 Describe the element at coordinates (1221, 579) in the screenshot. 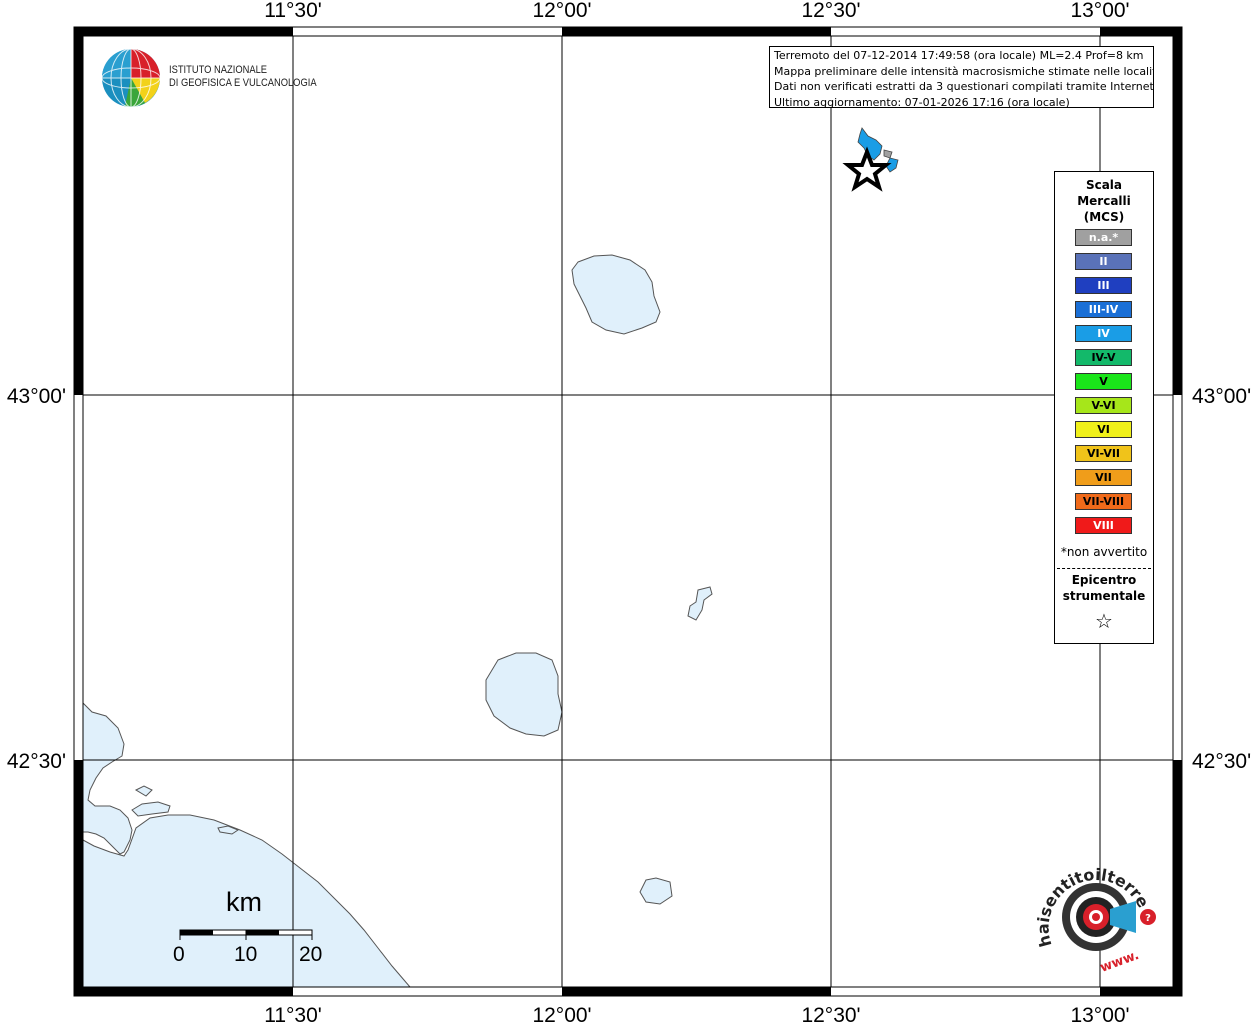

I see `latitude-labels-right: 43°00' 42°30'` at that location.